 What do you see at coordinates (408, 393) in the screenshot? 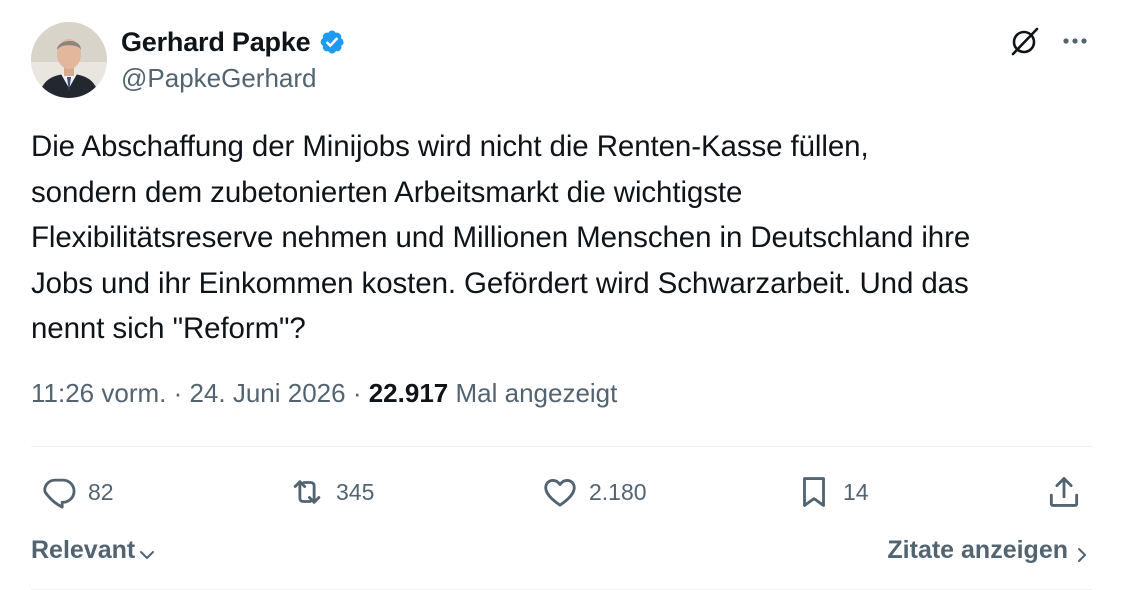
I see `views-count: 22.917` at bounding box center [408, 393].